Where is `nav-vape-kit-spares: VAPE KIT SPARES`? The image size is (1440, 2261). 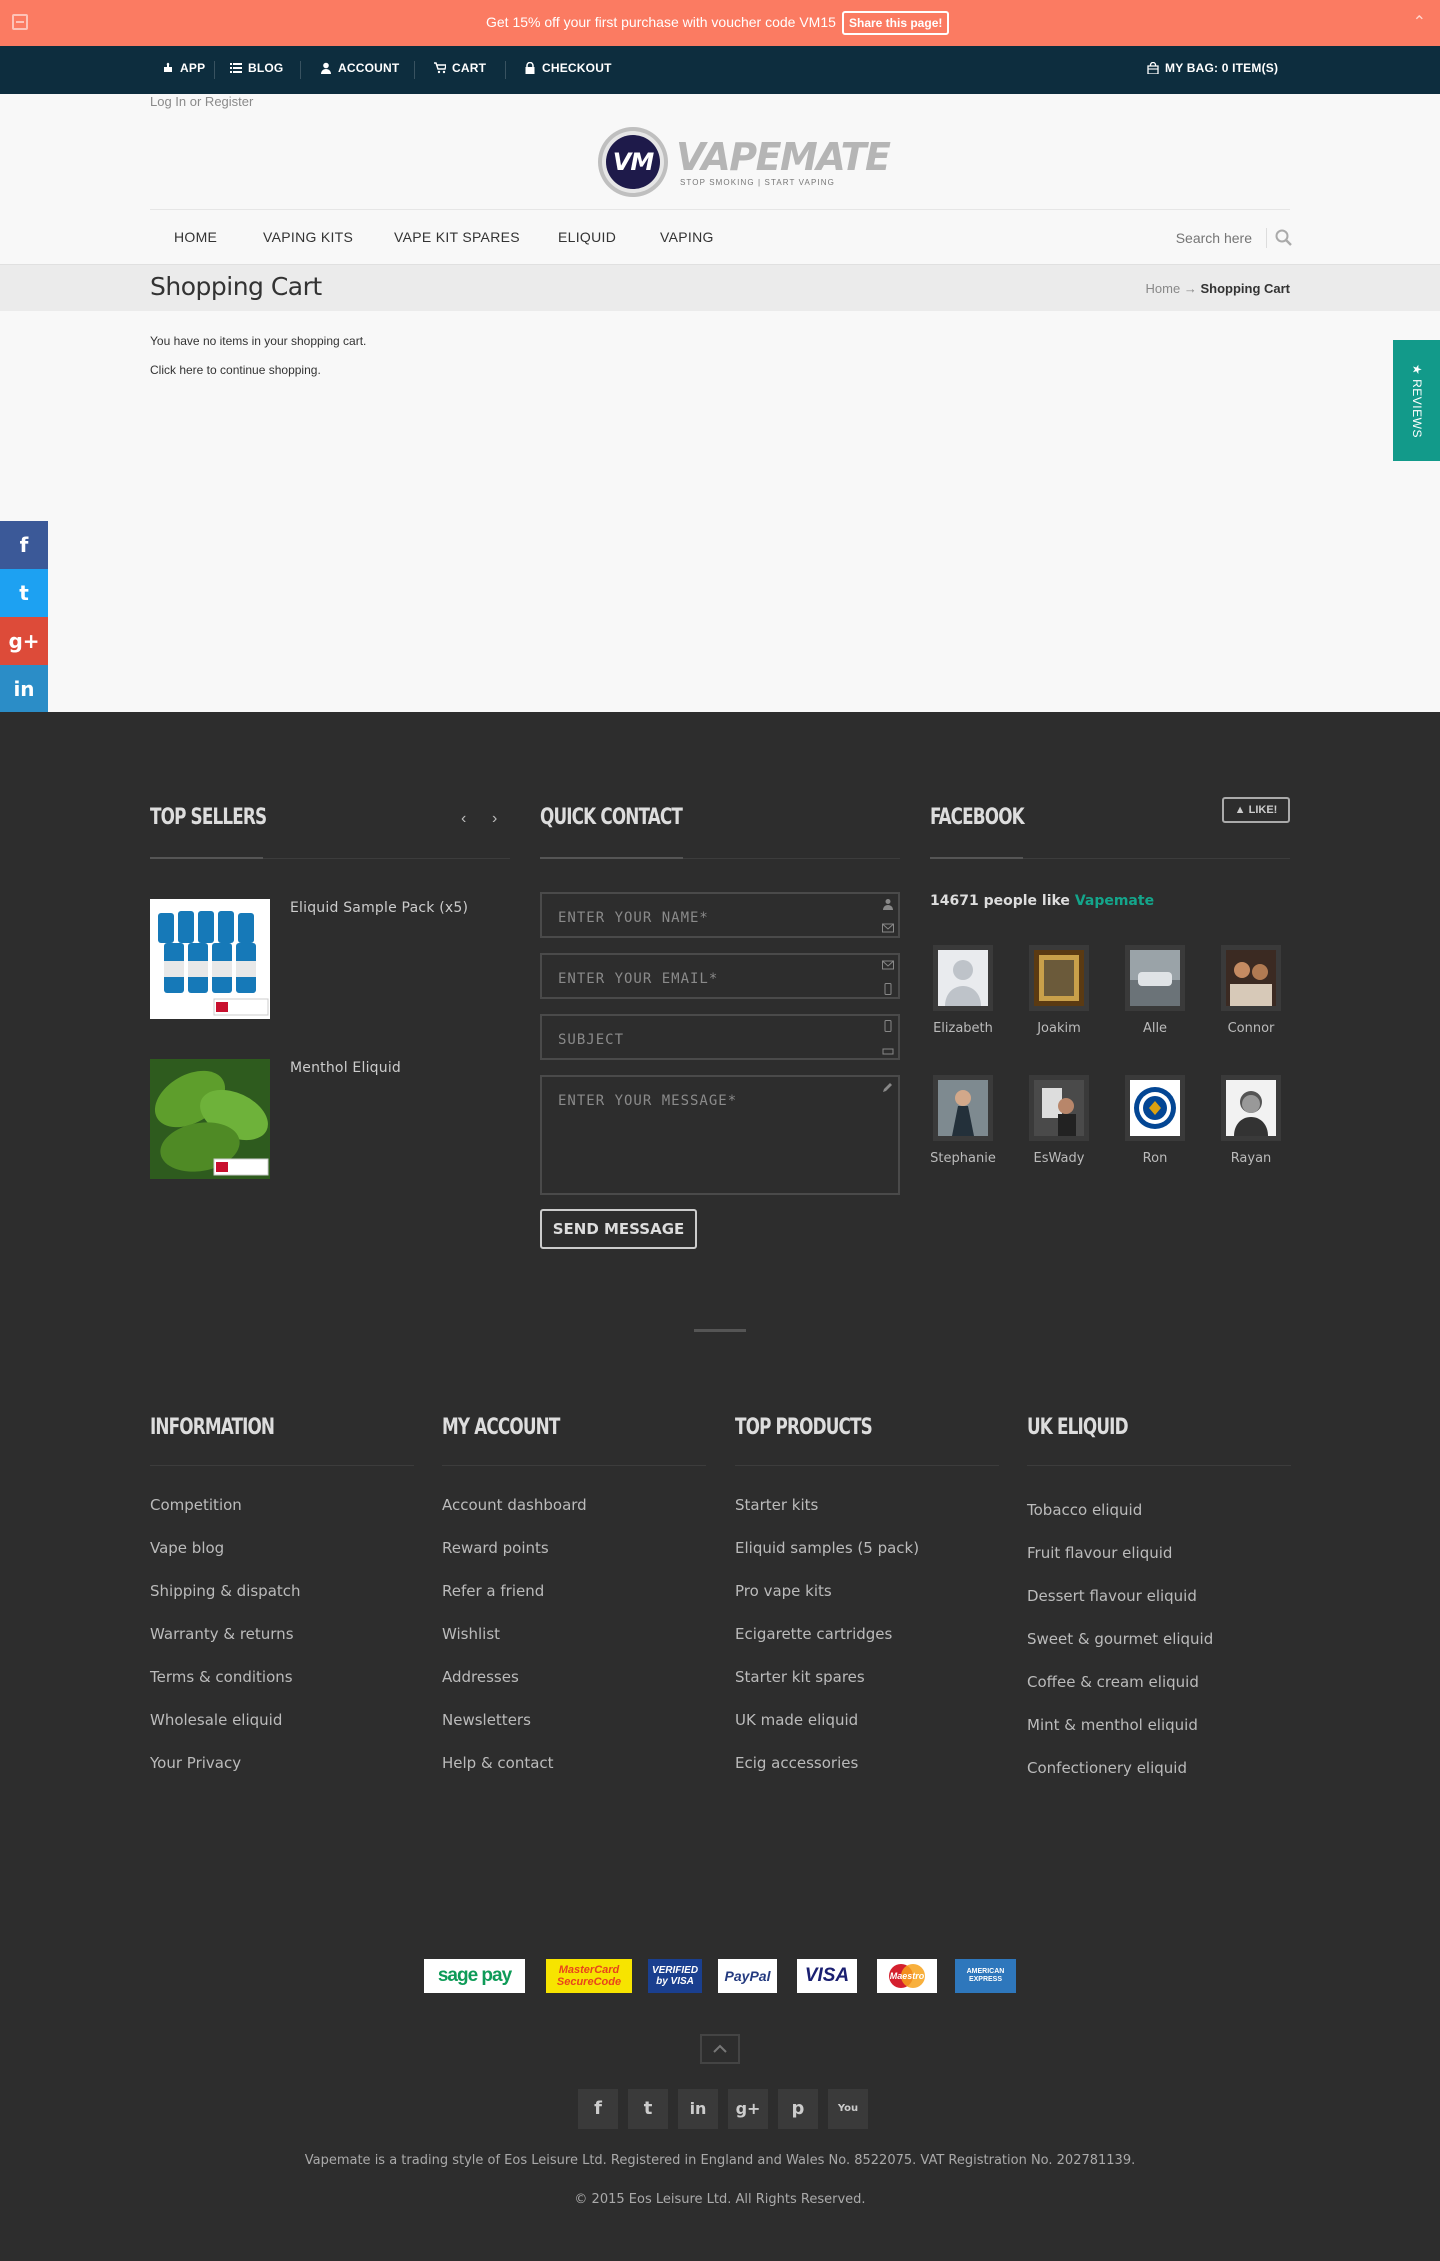 nav-vape-kit-spares: VAPE KIT SPARES is located at coordinates (457, 237).